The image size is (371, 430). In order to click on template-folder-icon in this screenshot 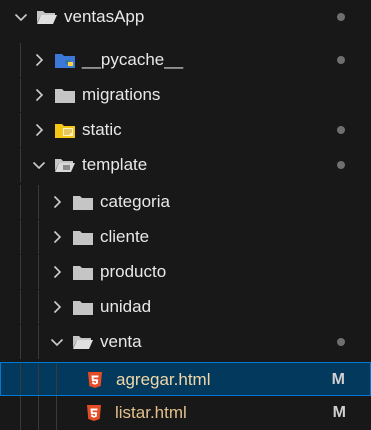, I will do `click(65, 165)`.